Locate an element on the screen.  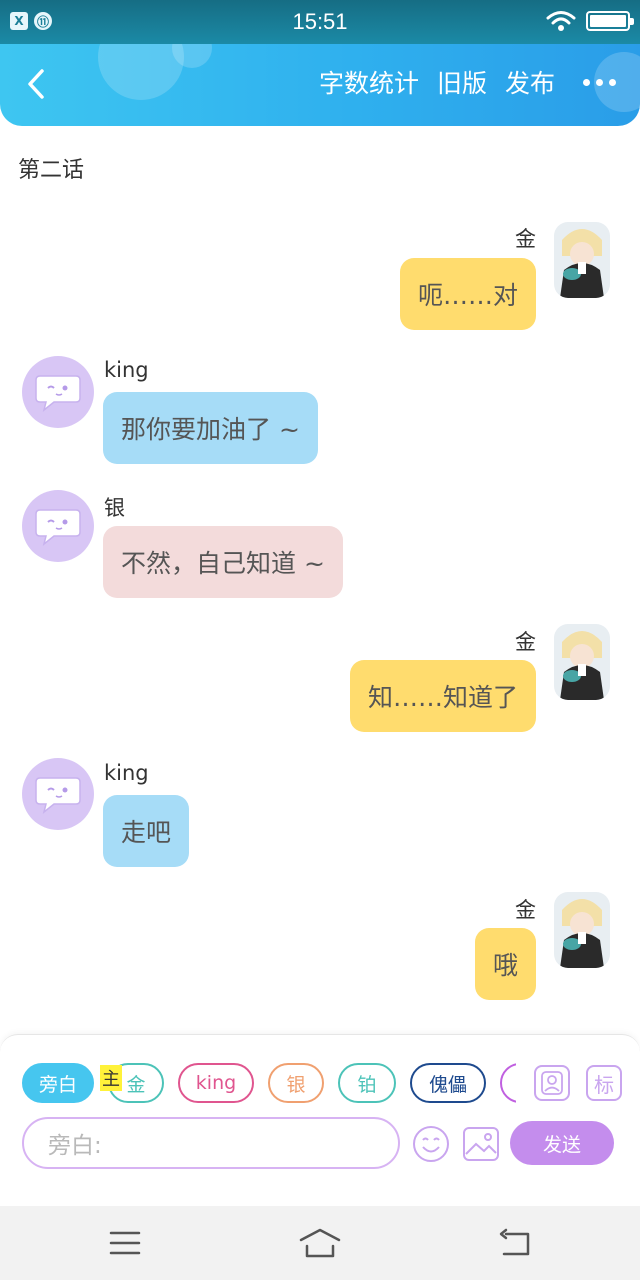
message-bubble: 走吧 is located at coordinates (146, 831).